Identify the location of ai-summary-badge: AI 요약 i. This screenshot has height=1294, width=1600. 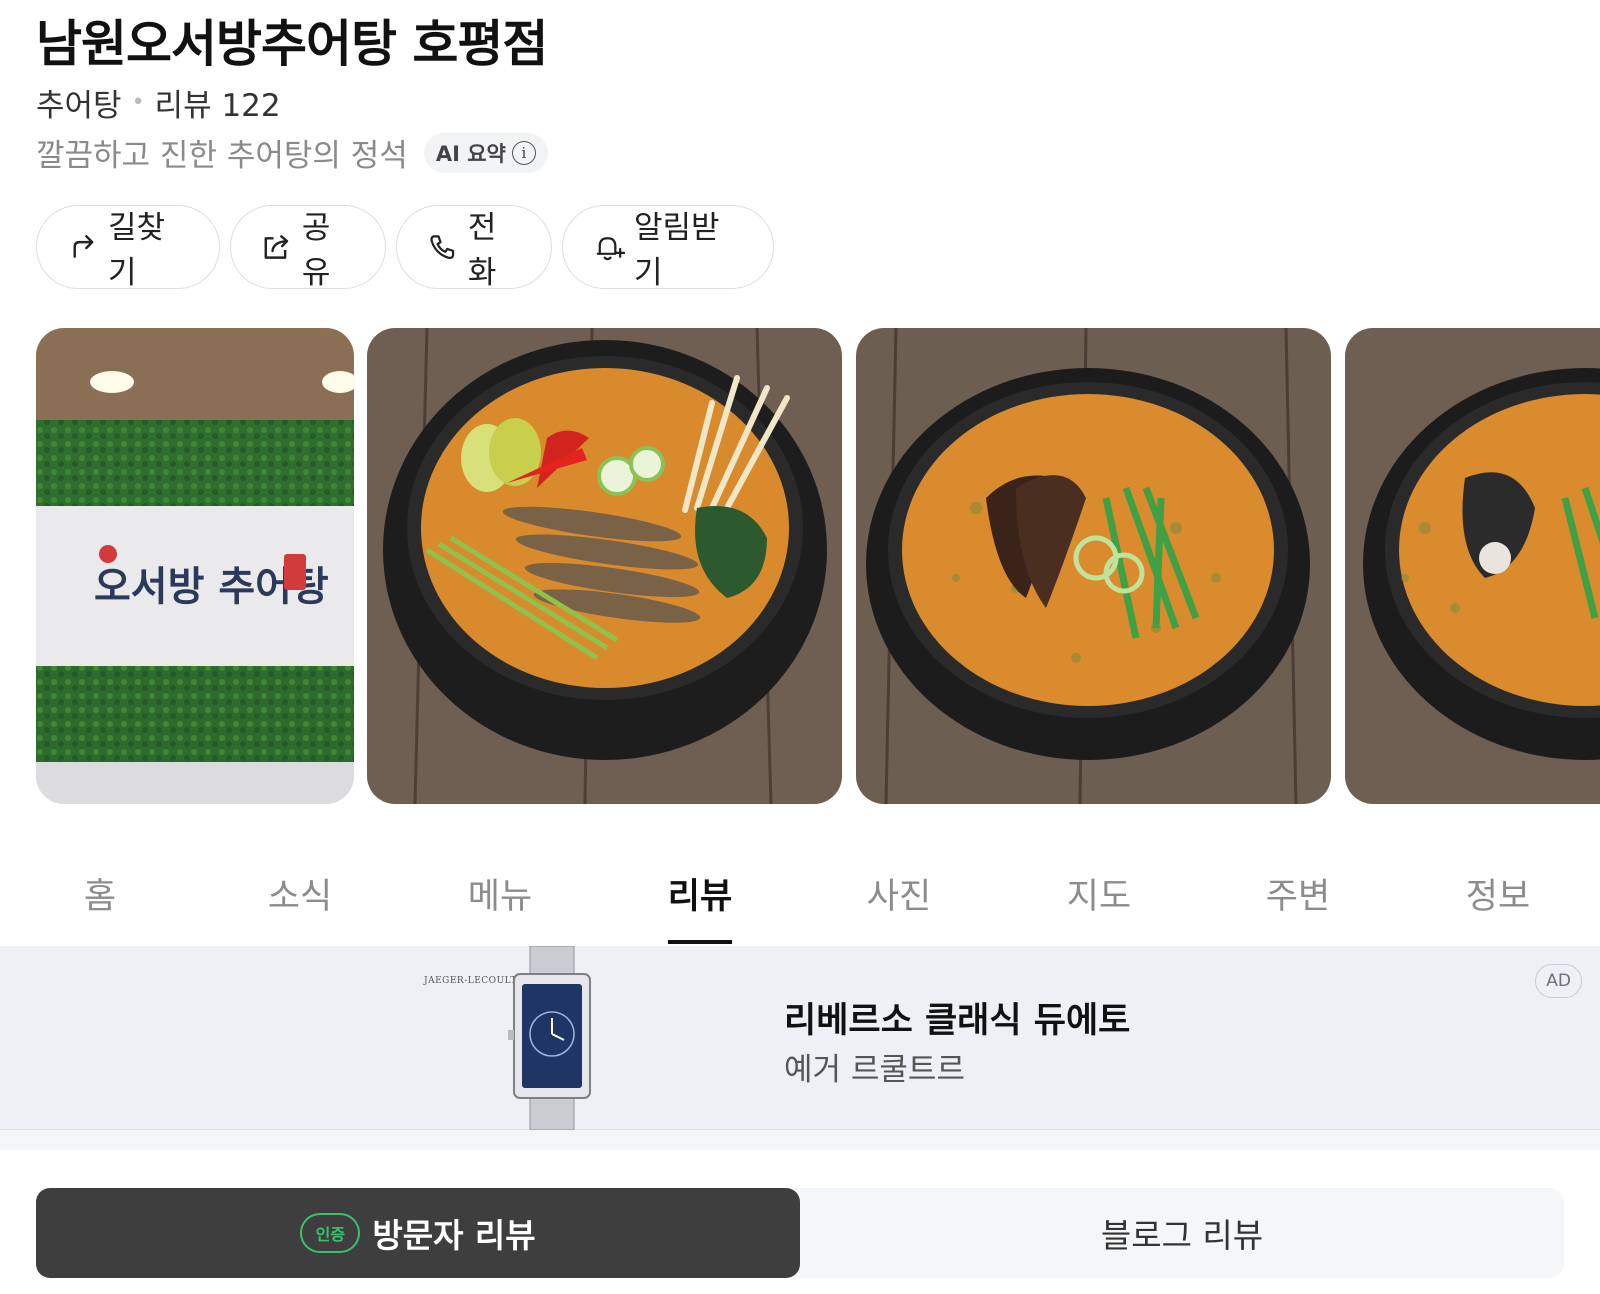
(485, 152).